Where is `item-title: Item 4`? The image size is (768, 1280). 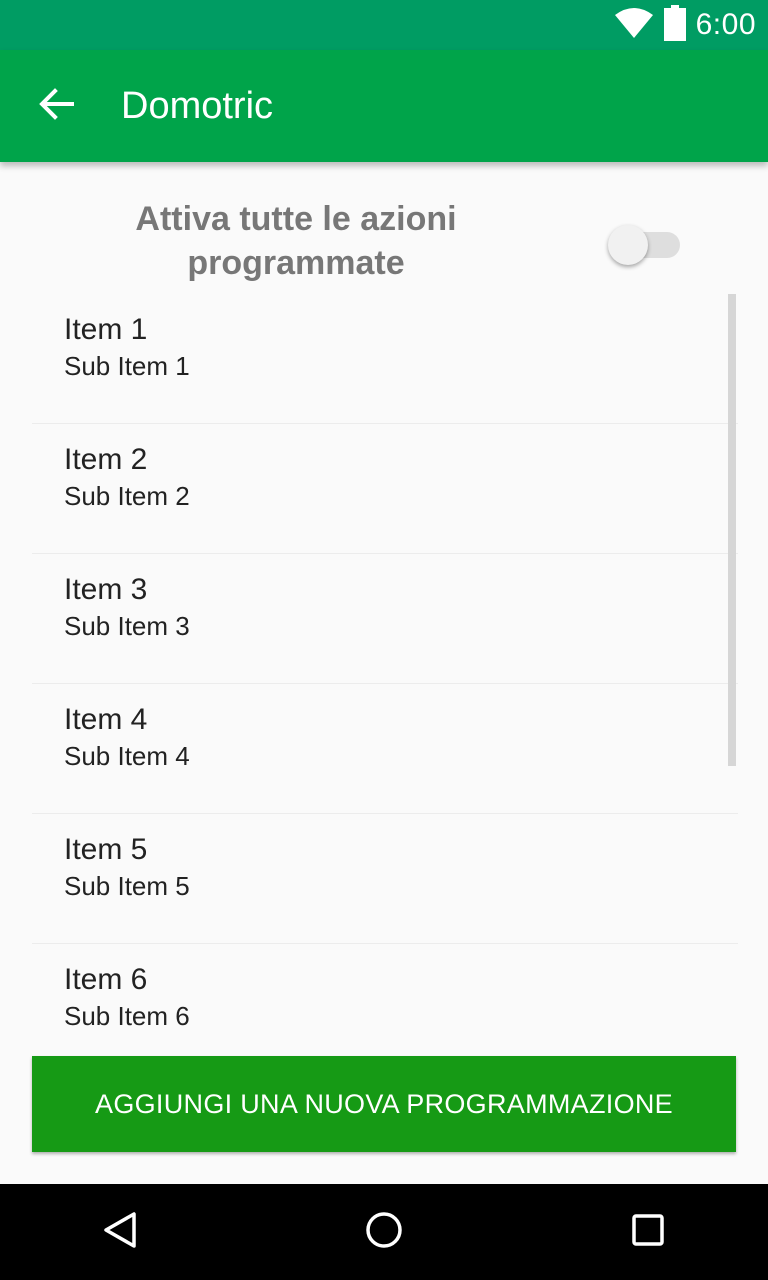 item-title: Item 4 is located at coordinates (106, 719).